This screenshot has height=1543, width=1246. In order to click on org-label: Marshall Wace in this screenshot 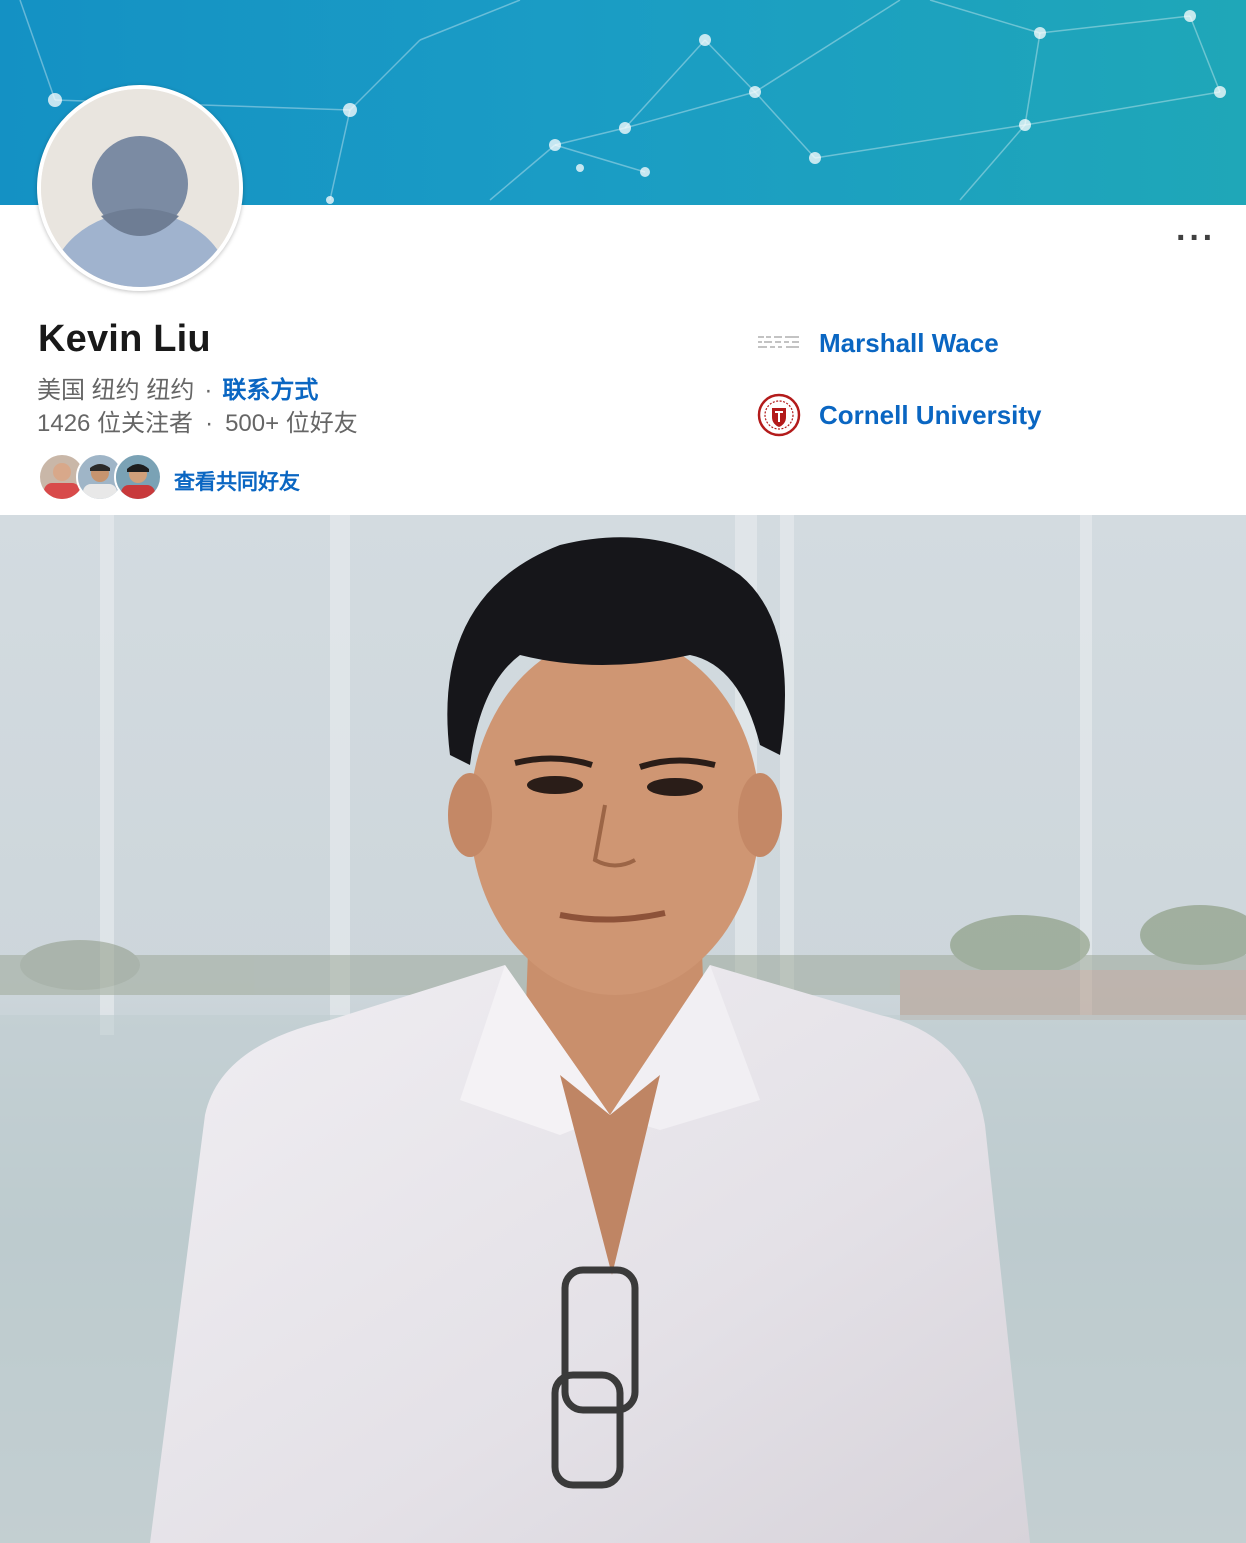, I will do `click(909, 342)`.